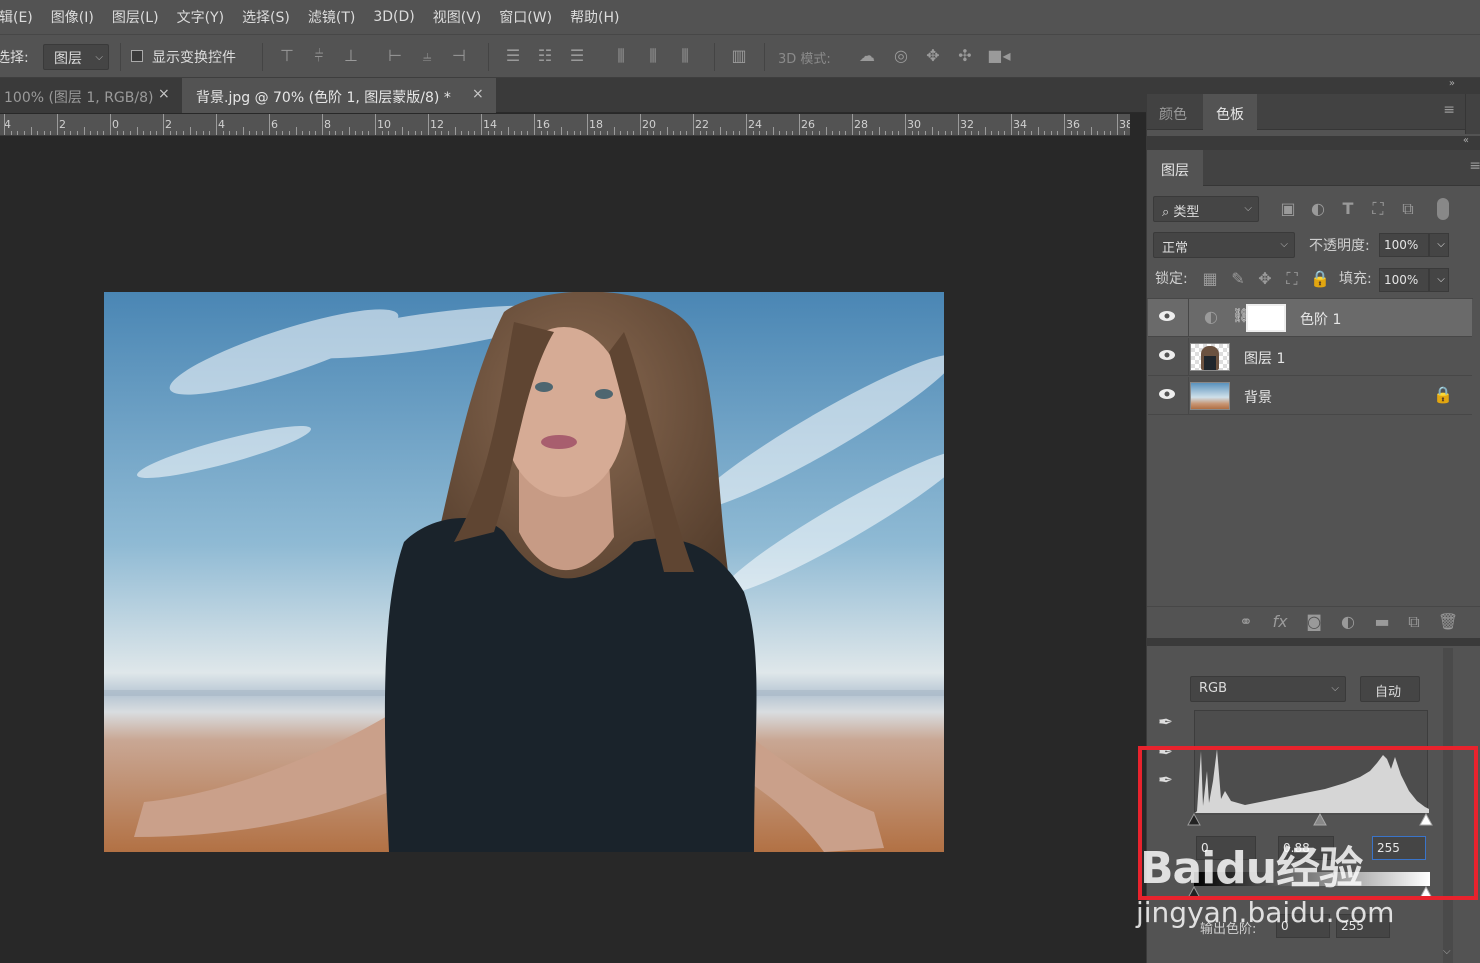 This screenshot has height=963, width=1480. I want to click on filter-toggle-icon, so click(1443, 209).